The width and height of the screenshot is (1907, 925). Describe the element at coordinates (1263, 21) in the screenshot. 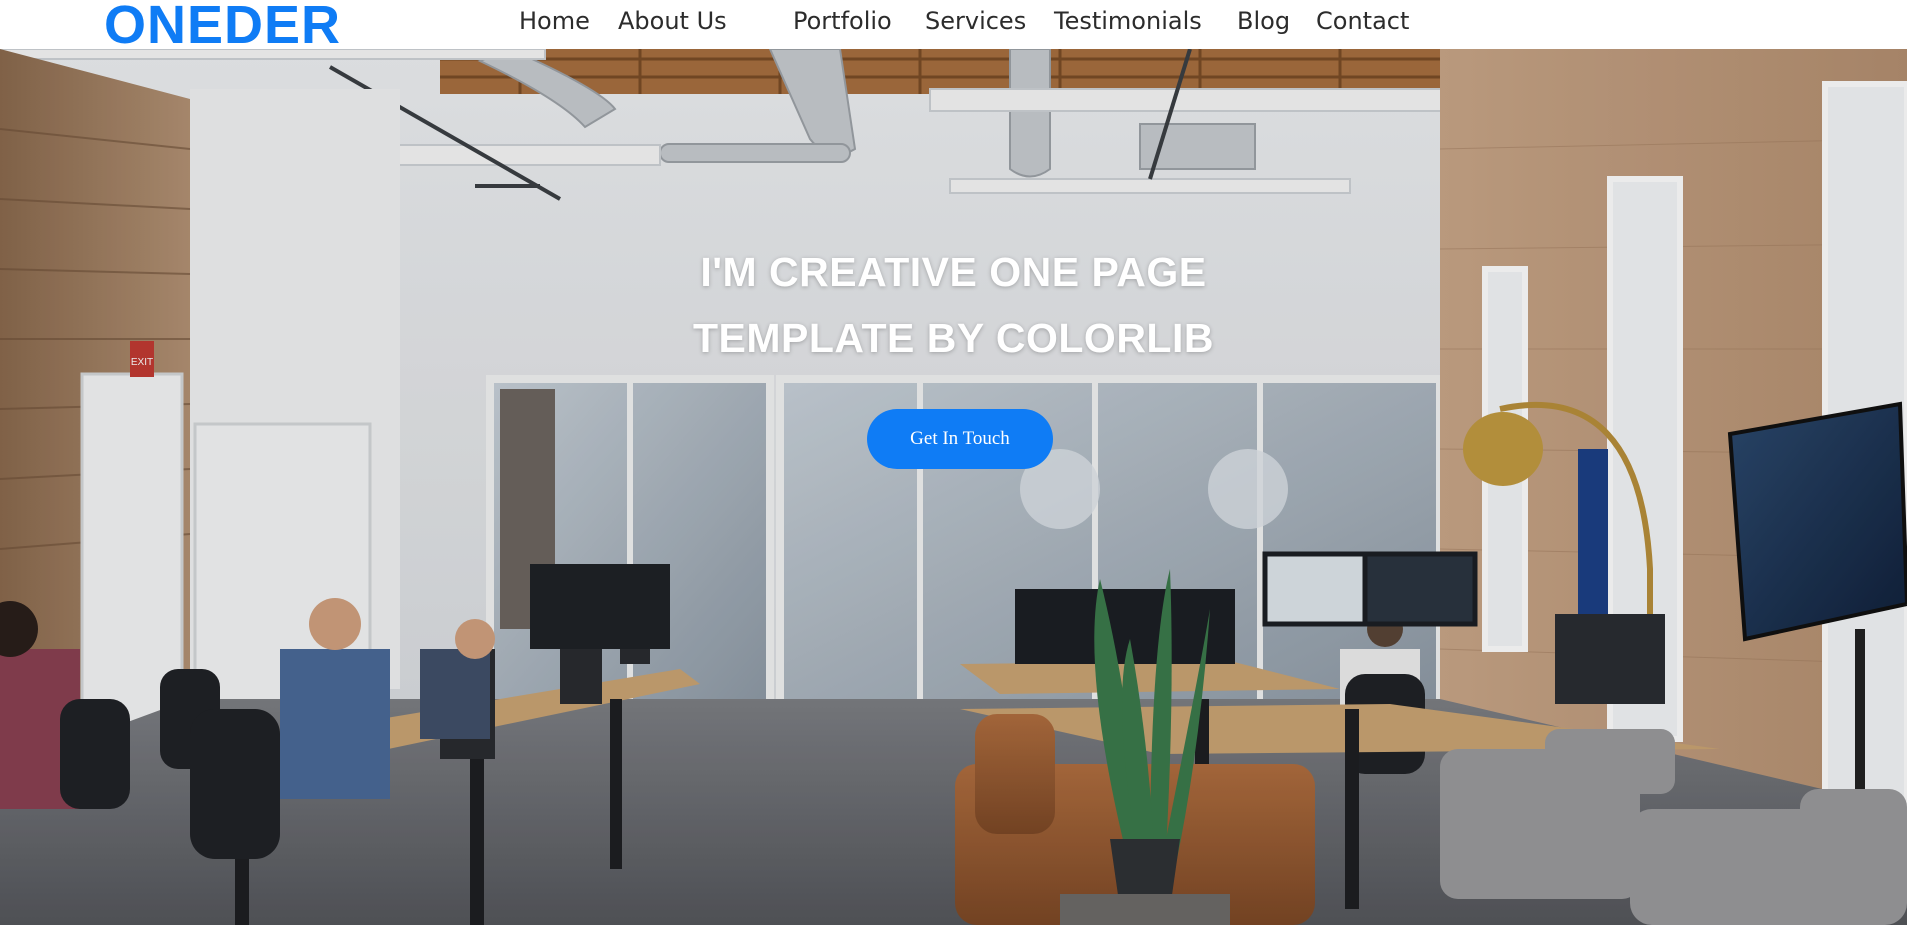

I see `nav-link-blog: Blog` at that location.